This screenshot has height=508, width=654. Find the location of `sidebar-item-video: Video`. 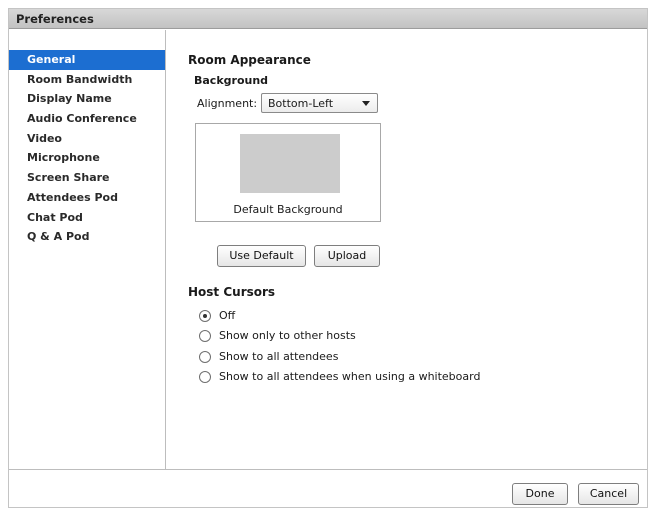

sidebar-item-video: Video is located at coordinates (87, 139).